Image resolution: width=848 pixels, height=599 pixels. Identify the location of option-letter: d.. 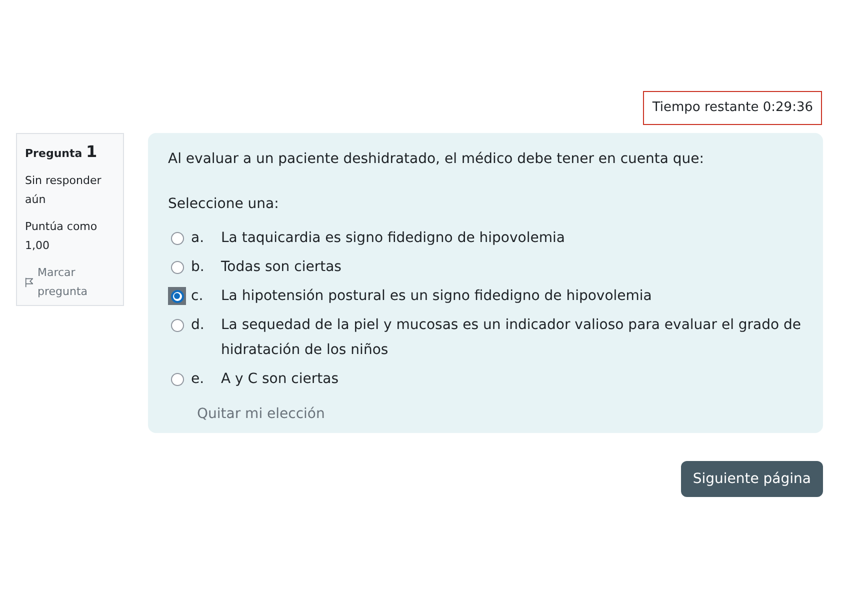
(198, 325).